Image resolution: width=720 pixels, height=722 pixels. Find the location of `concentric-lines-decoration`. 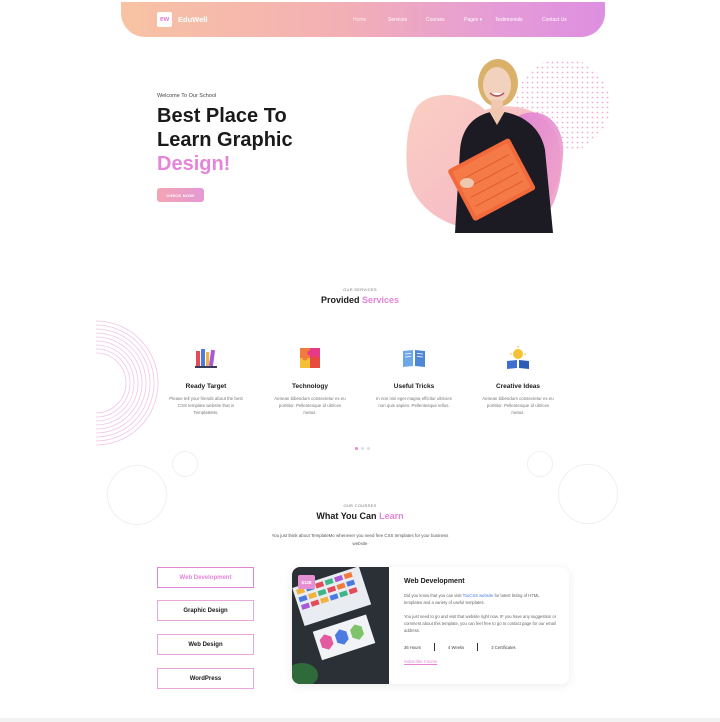

concentric-lines-decoration is located at coordinates (127, 383).